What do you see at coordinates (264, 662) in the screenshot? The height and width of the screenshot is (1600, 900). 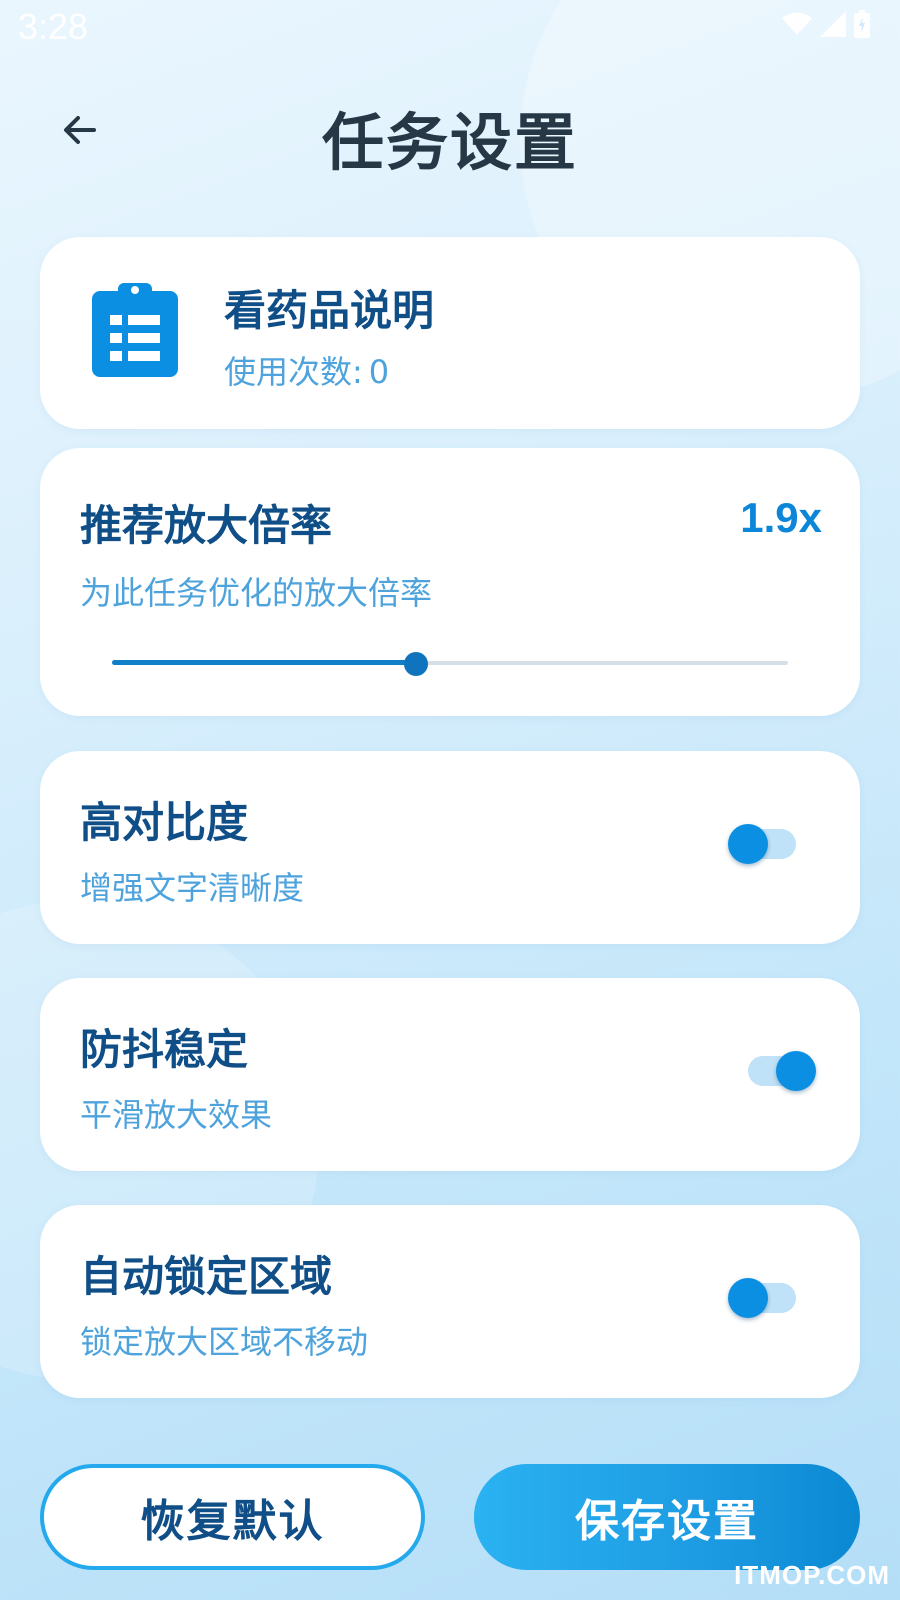 I see `slider-fill` at bounding box center [264, 662].